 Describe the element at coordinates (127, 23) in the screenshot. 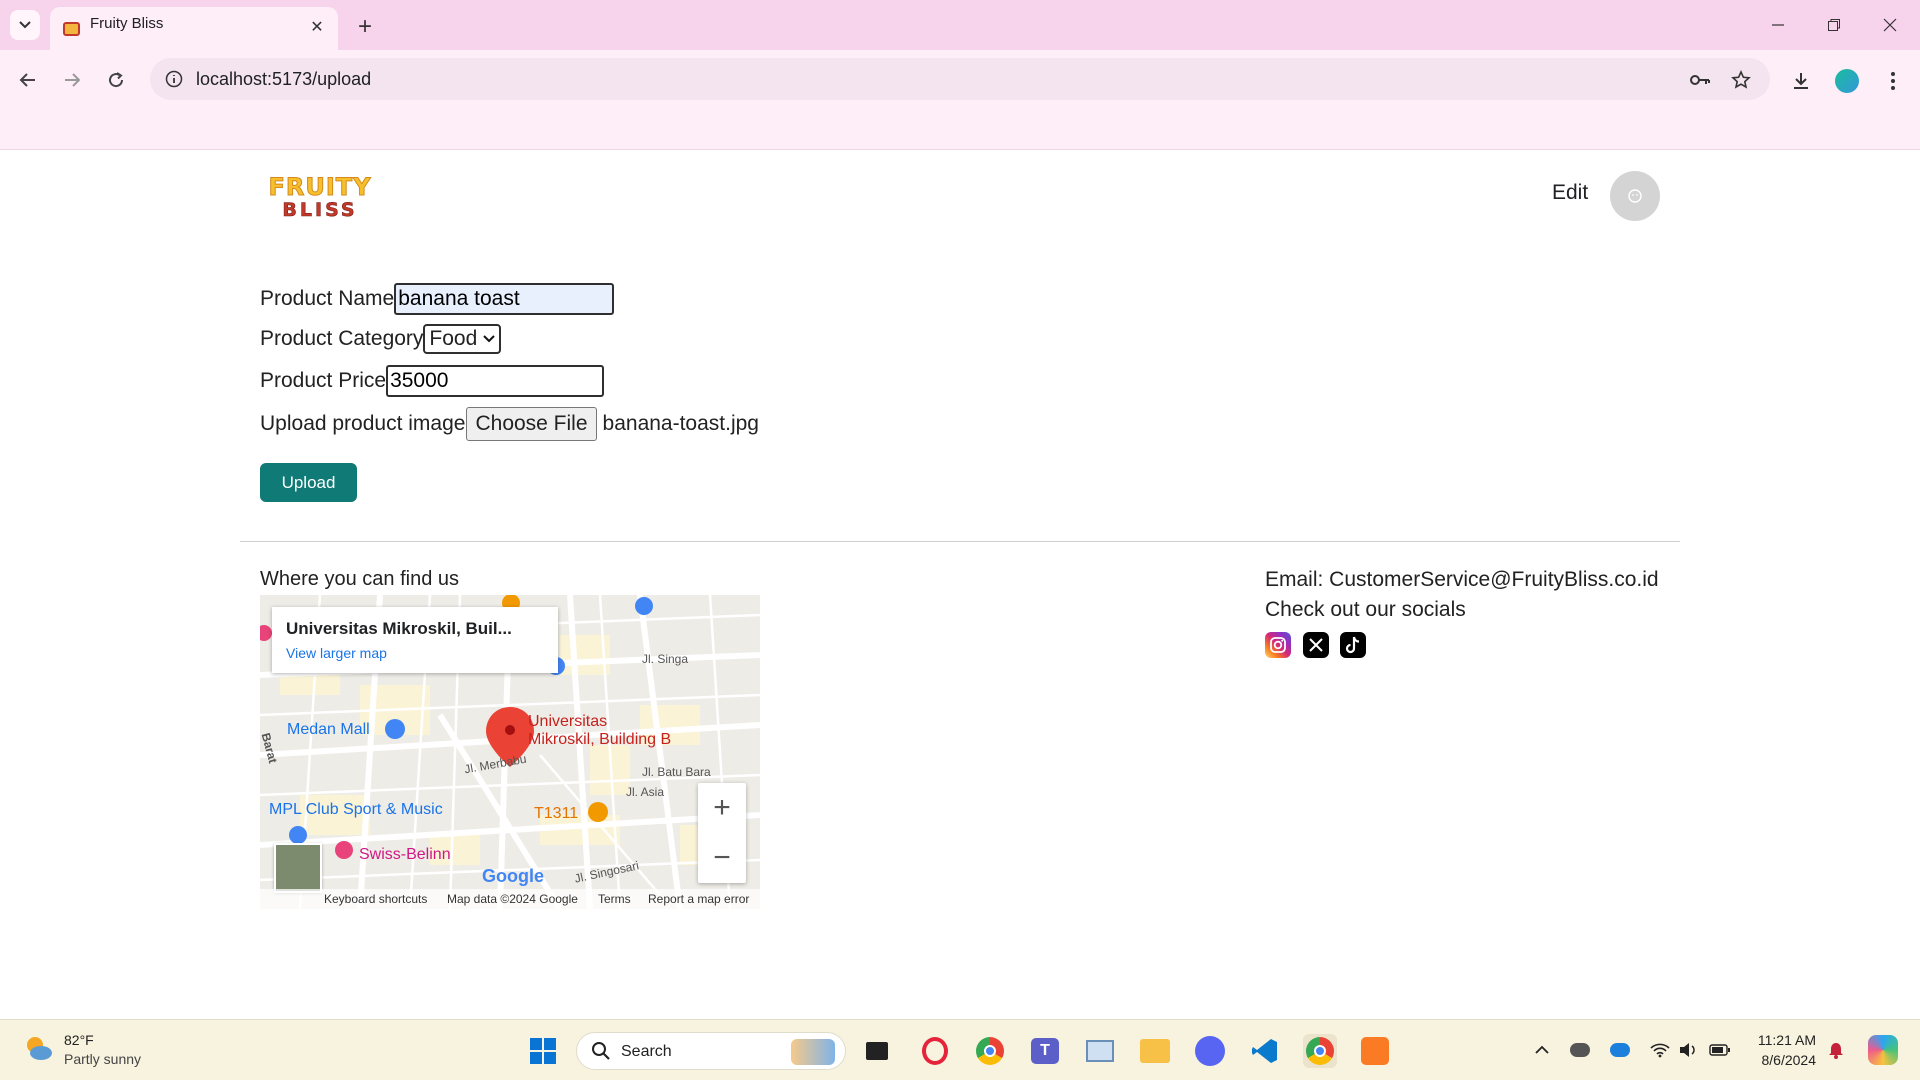

I see `tab-title: Fruity Bliss` at that location.